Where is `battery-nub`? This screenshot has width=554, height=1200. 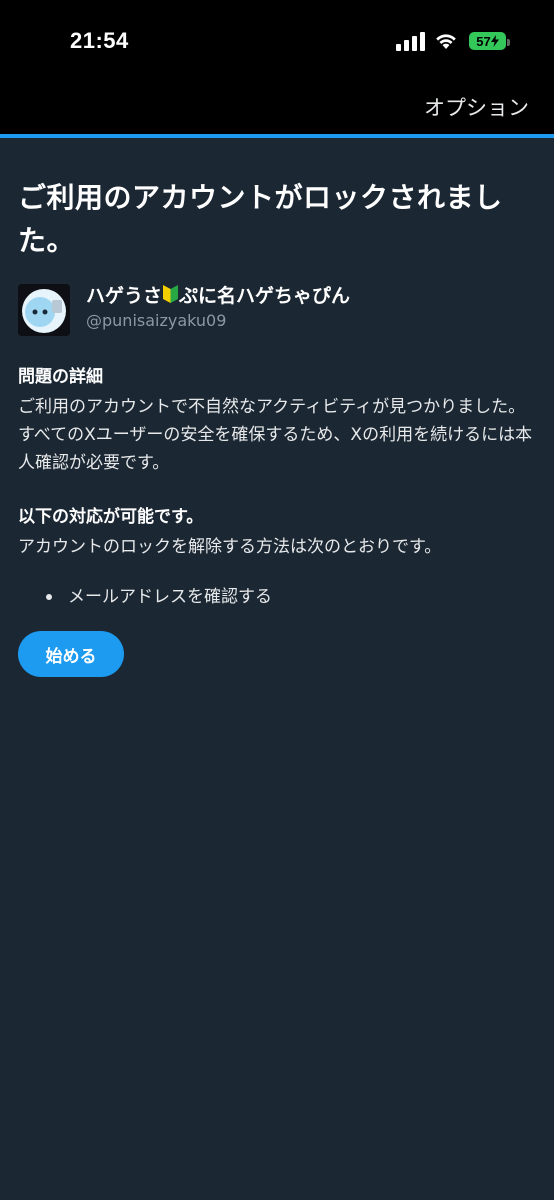 battery-nub is located at coordinates (508, 42).